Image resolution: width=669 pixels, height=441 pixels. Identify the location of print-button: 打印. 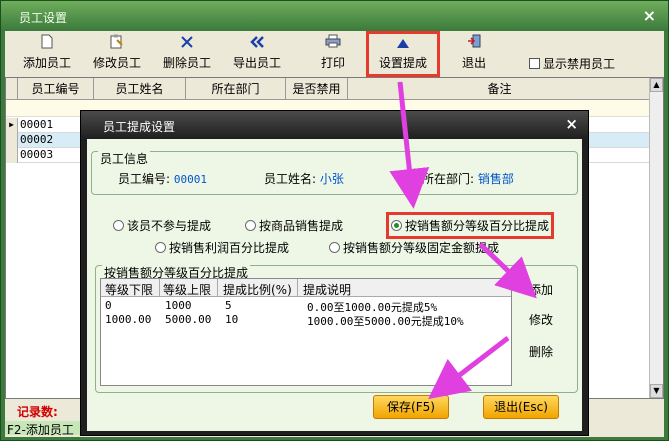
(333, 54).